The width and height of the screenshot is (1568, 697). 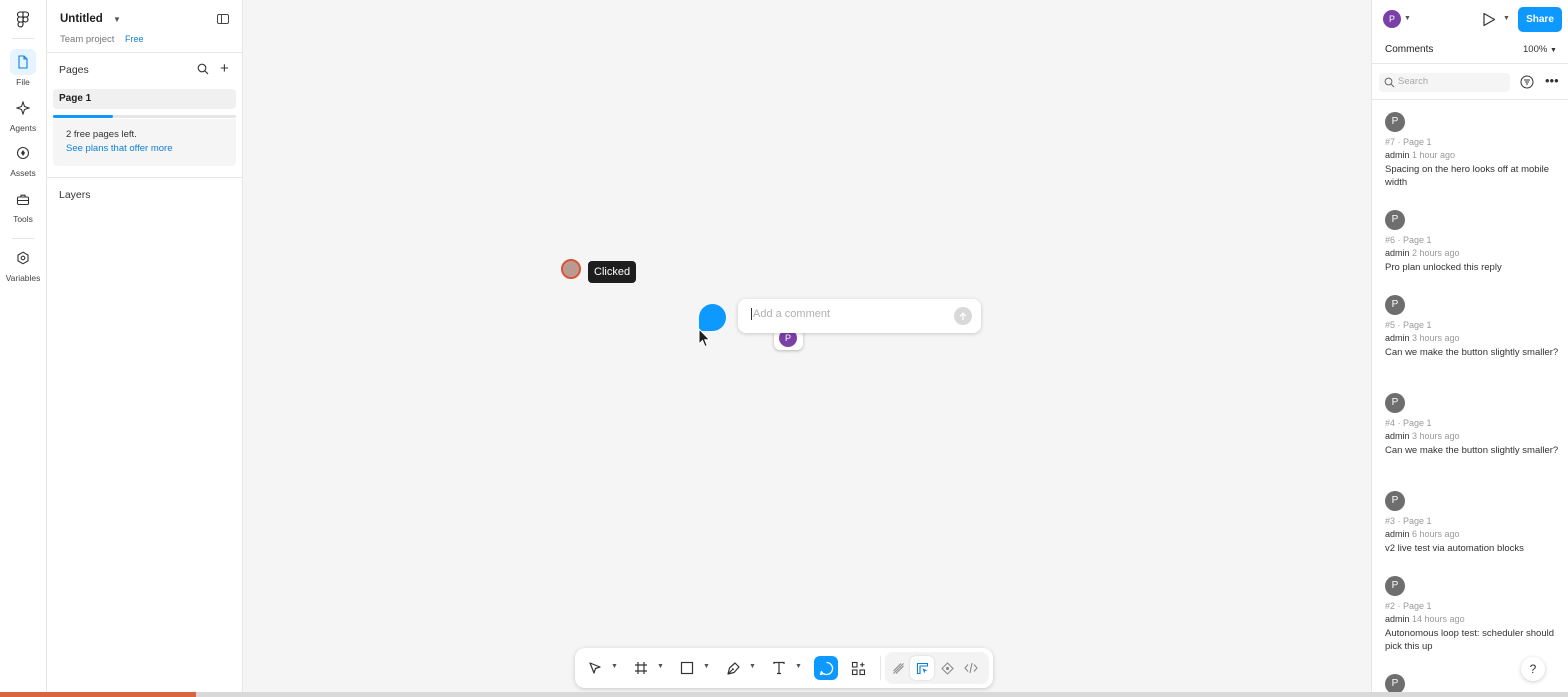 What do you see at coordinates (1452, 81) in the screenshot?
I see `search-input` at bounding box center [1452, 81].